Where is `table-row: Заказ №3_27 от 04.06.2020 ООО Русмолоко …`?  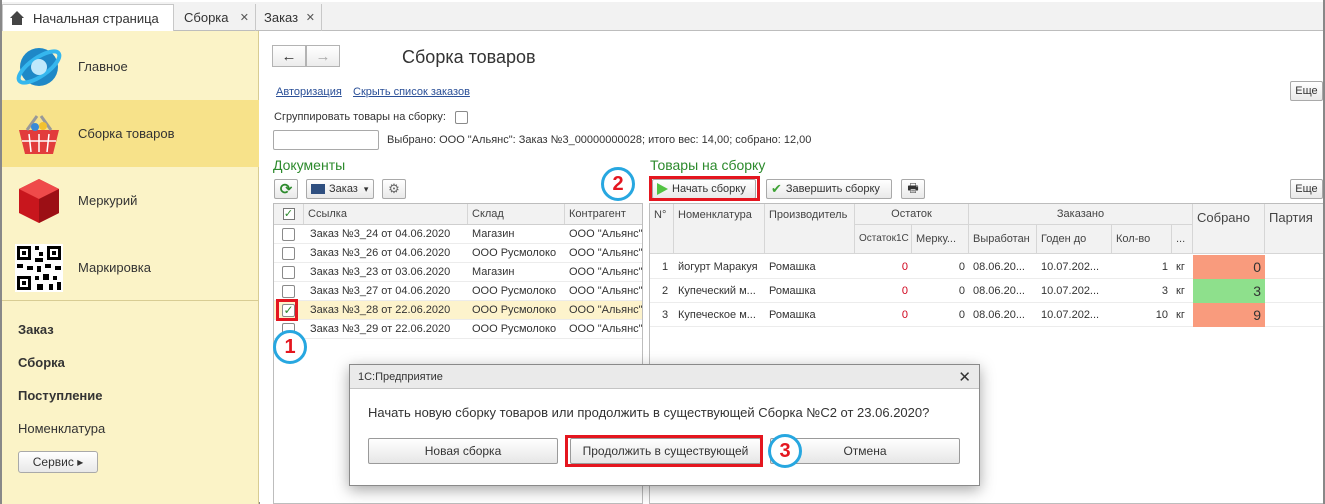
table-row: Заказ №3_27 от 04.06.2020 ООО Русмолоко … is located at coordinates (458, 291).